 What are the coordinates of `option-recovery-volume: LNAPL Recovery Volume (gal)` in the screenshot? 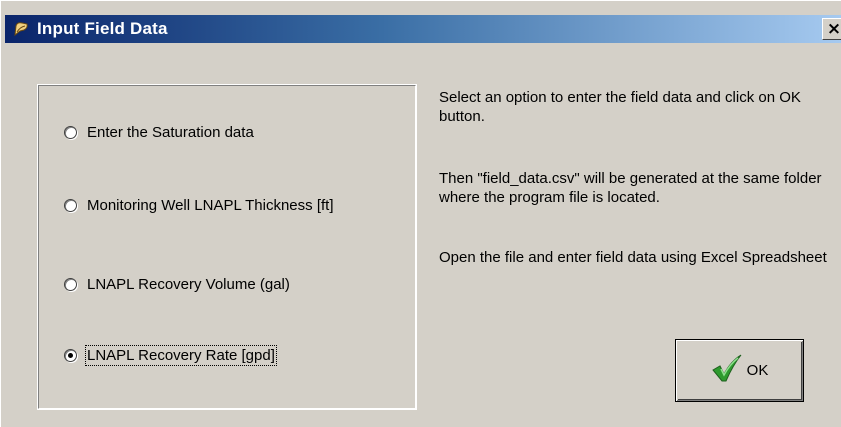 It's located at (177, 284).